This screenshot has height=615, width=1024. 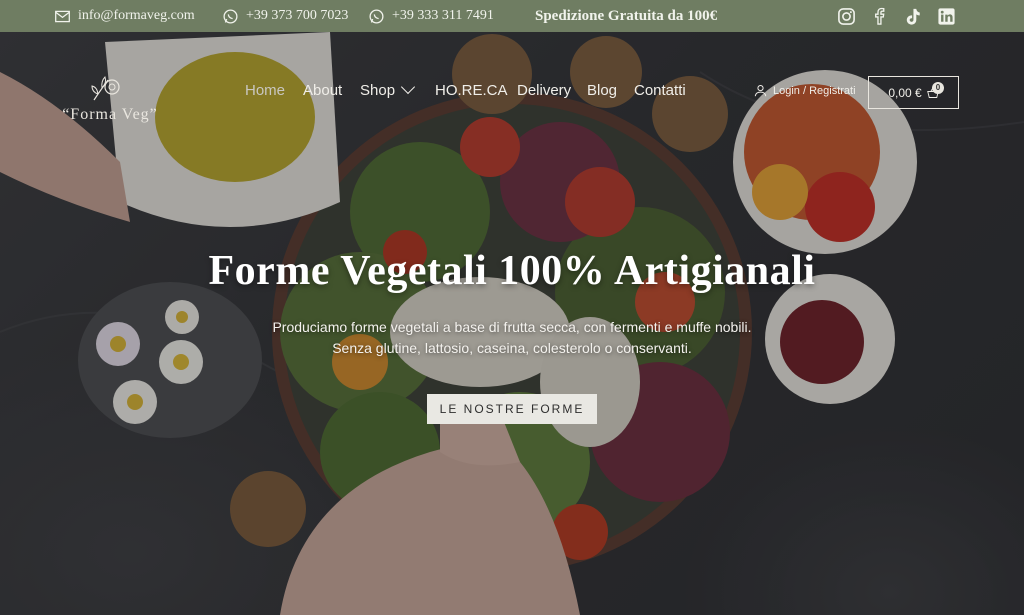 What do you see at coordinates (512, 271) in the screenshot?
I see `hero-title: Forme Vegetali 100% Artigianali` at bounding box center [512, 271].